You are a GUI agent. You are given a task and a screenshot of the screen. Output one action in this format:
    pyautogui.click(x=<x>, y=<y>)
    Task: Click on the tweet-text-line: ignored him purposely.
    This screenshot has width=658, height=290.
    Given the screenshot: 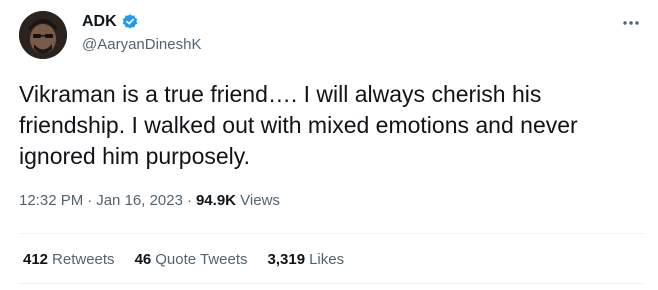 What is the action you would take?
    pyautogui.click(x=134, y=156)
    